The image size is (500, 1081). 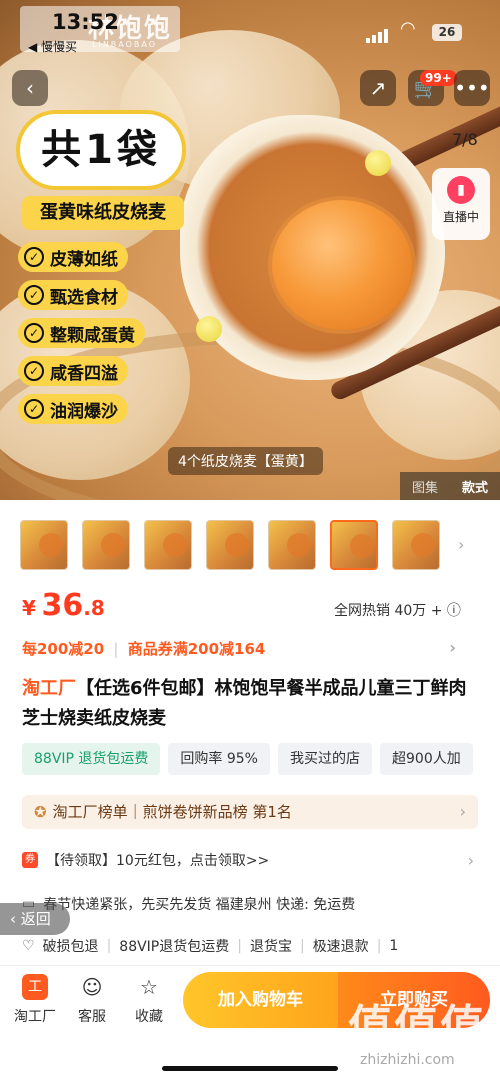 I want to click on service-tags: 88VIP 退货包运费 回购率 95% 我买过的店 超900人加, so click(x=247, y=759).